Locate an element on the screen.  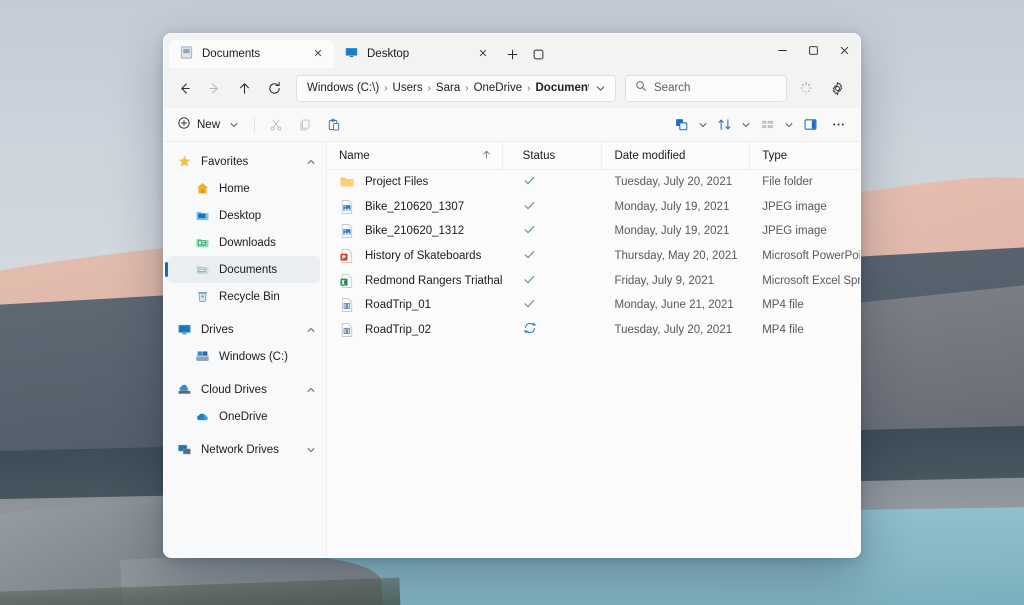
sort-filter-icon is located at coordinates (681, 124).